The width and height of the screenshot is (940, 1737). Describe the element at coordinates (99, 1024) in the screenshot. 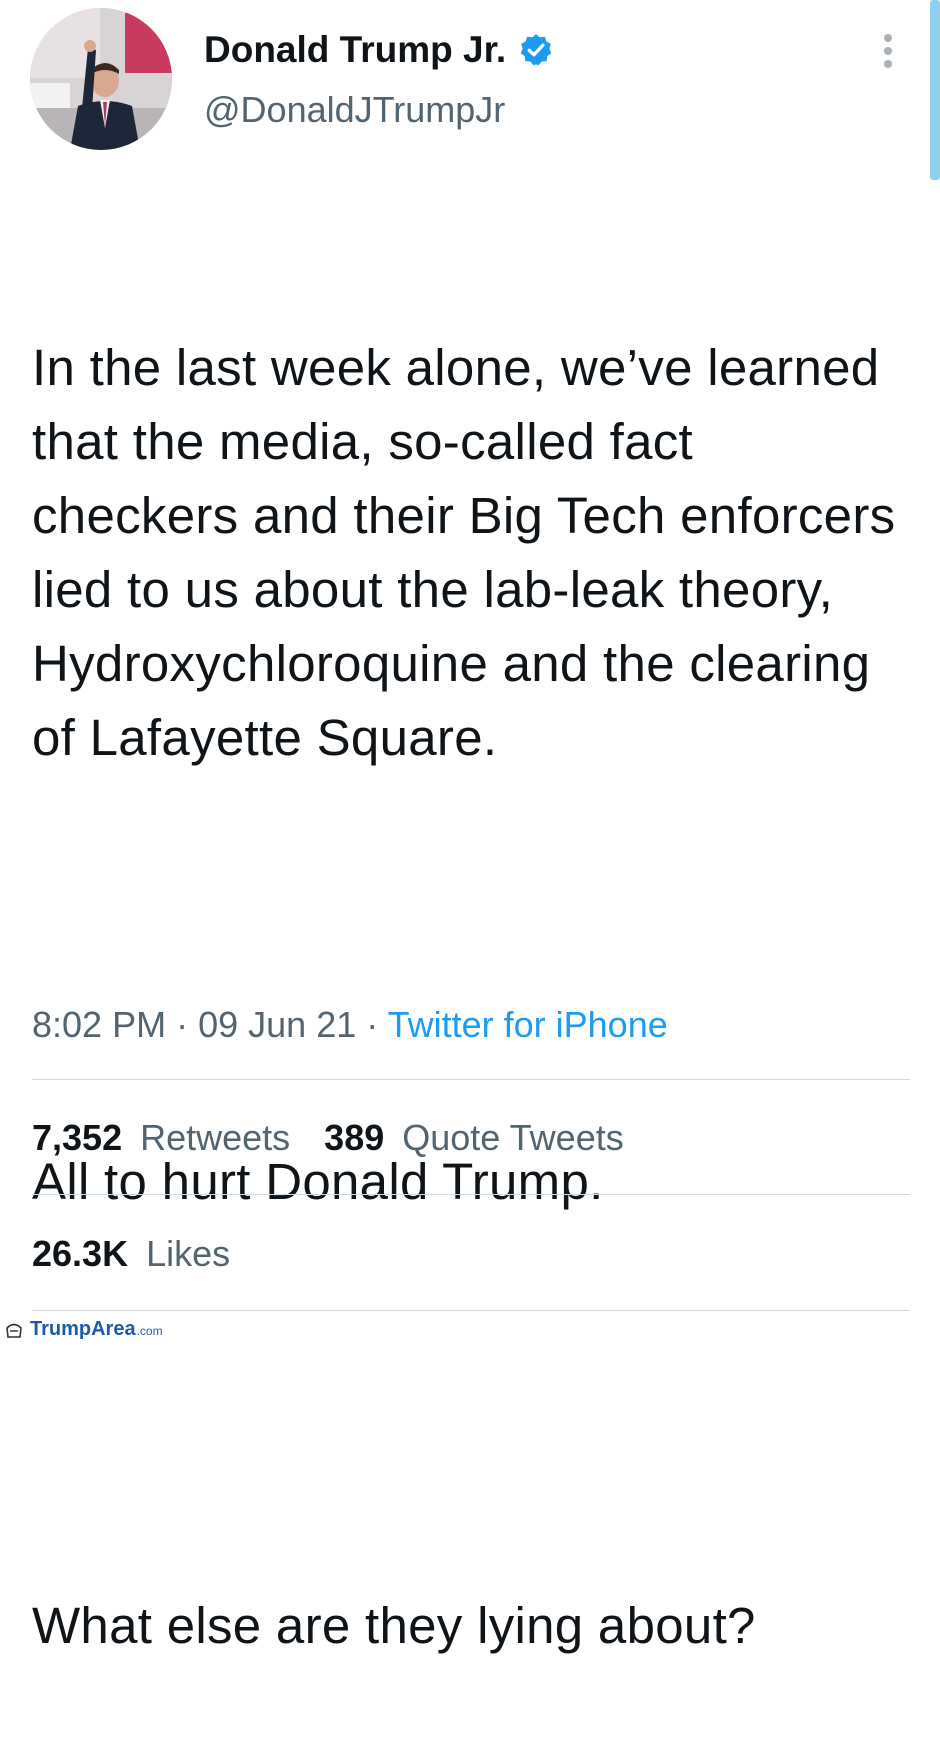

I see `tweet-time: 8:02 PM` at that location.